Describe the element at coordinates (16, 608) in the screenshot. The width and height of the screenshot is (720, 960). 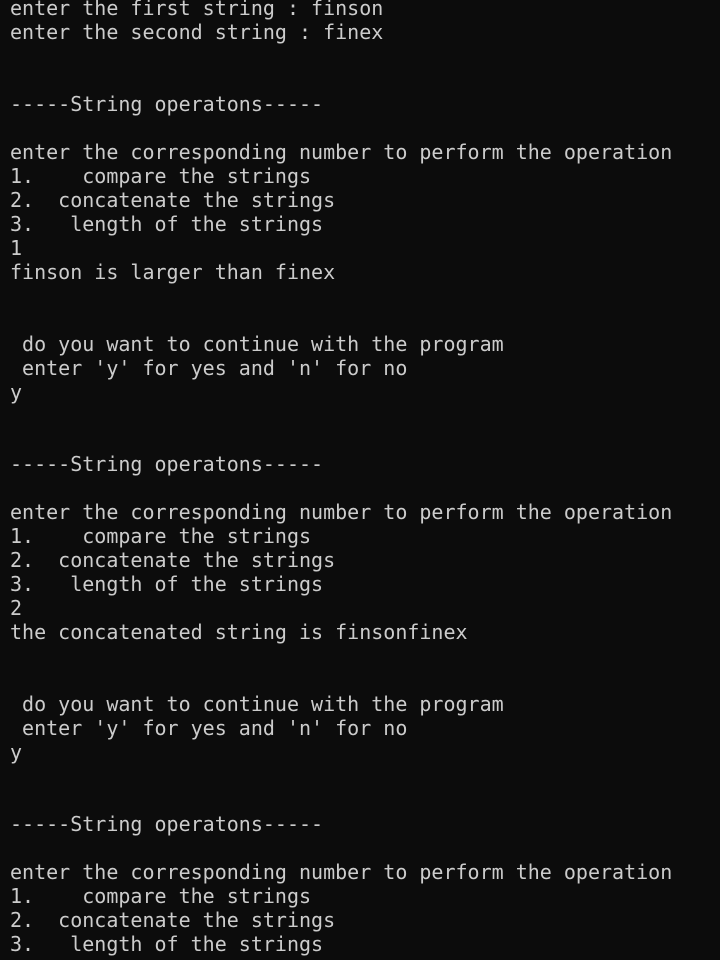
I see `user-choice: 2` at that location.